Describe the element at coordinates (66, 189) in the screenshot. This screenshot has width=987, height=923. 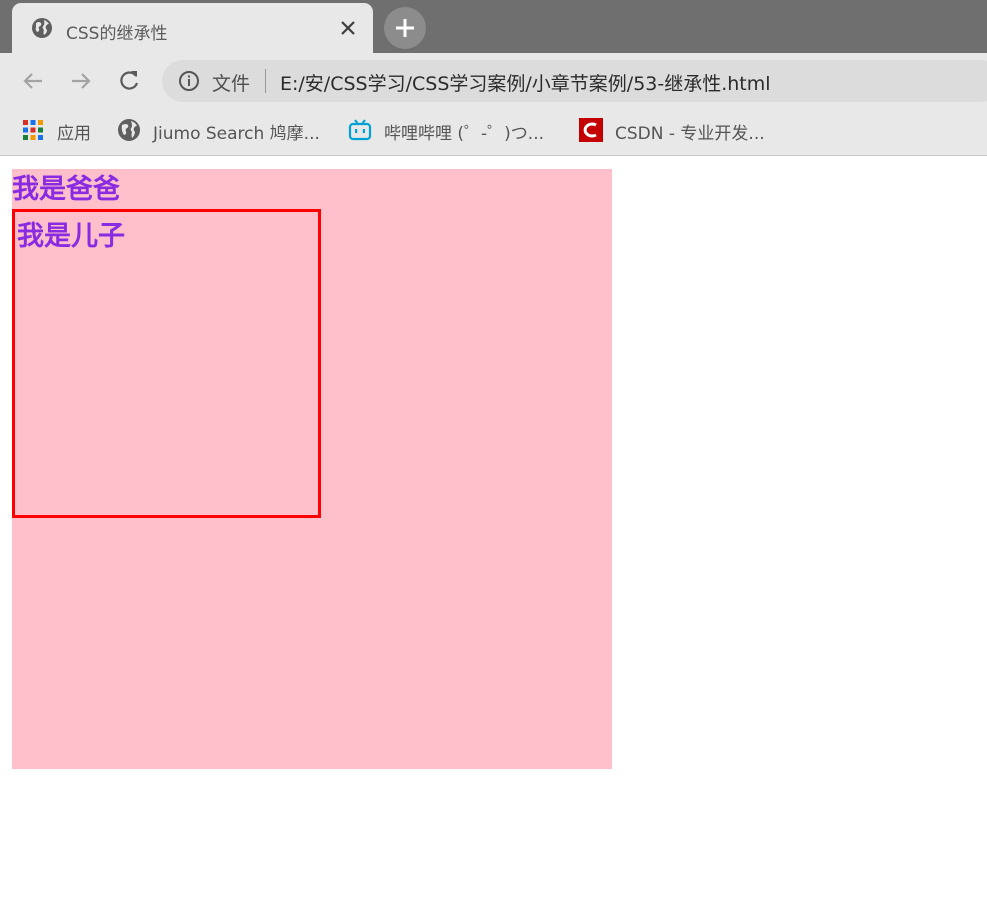
I see `father-text: 我是爸爸` at that location.